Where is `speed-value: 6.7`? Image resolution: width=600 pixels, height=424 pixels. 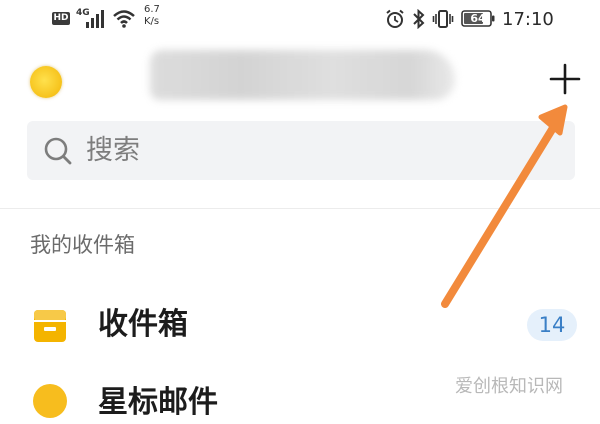
speed-value: 6.7 is located at coordinates (152, 9).